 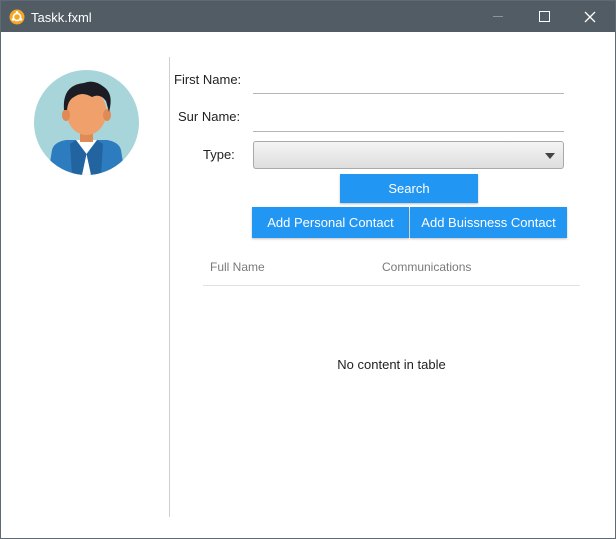 What do you see at coordinates (308, 16) in the screenshot?
I see `title-bar: Taskk.fxml` at bounding box center [308, 16].